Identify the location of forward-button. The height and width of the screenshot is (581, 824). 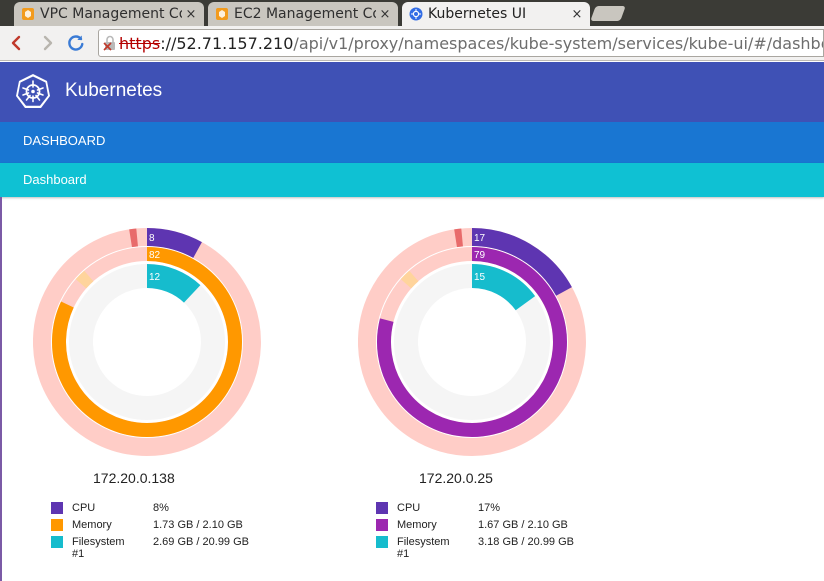
(47, 43).